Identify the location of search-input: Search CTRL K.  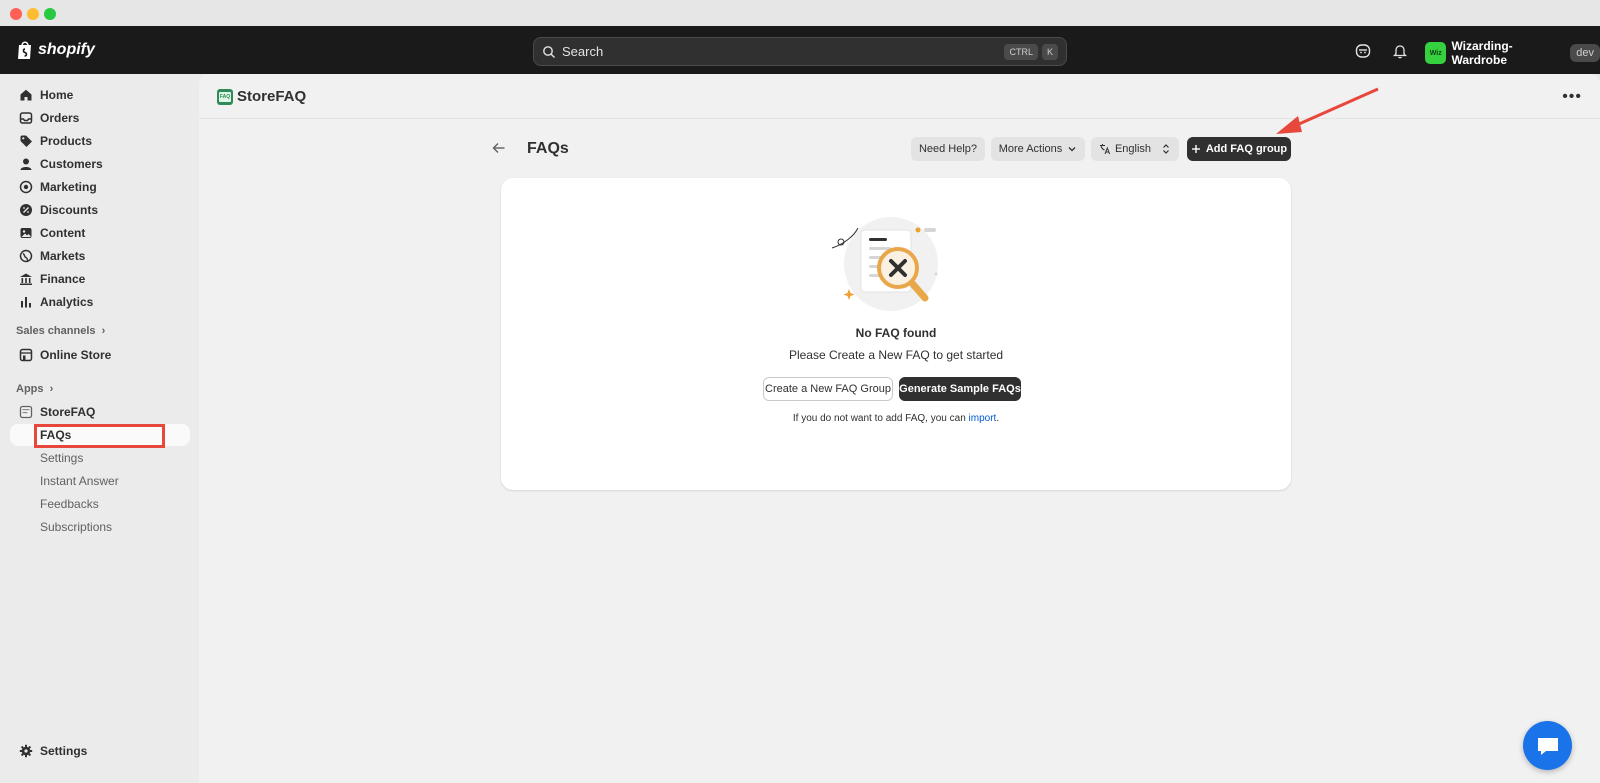
(800, 51).